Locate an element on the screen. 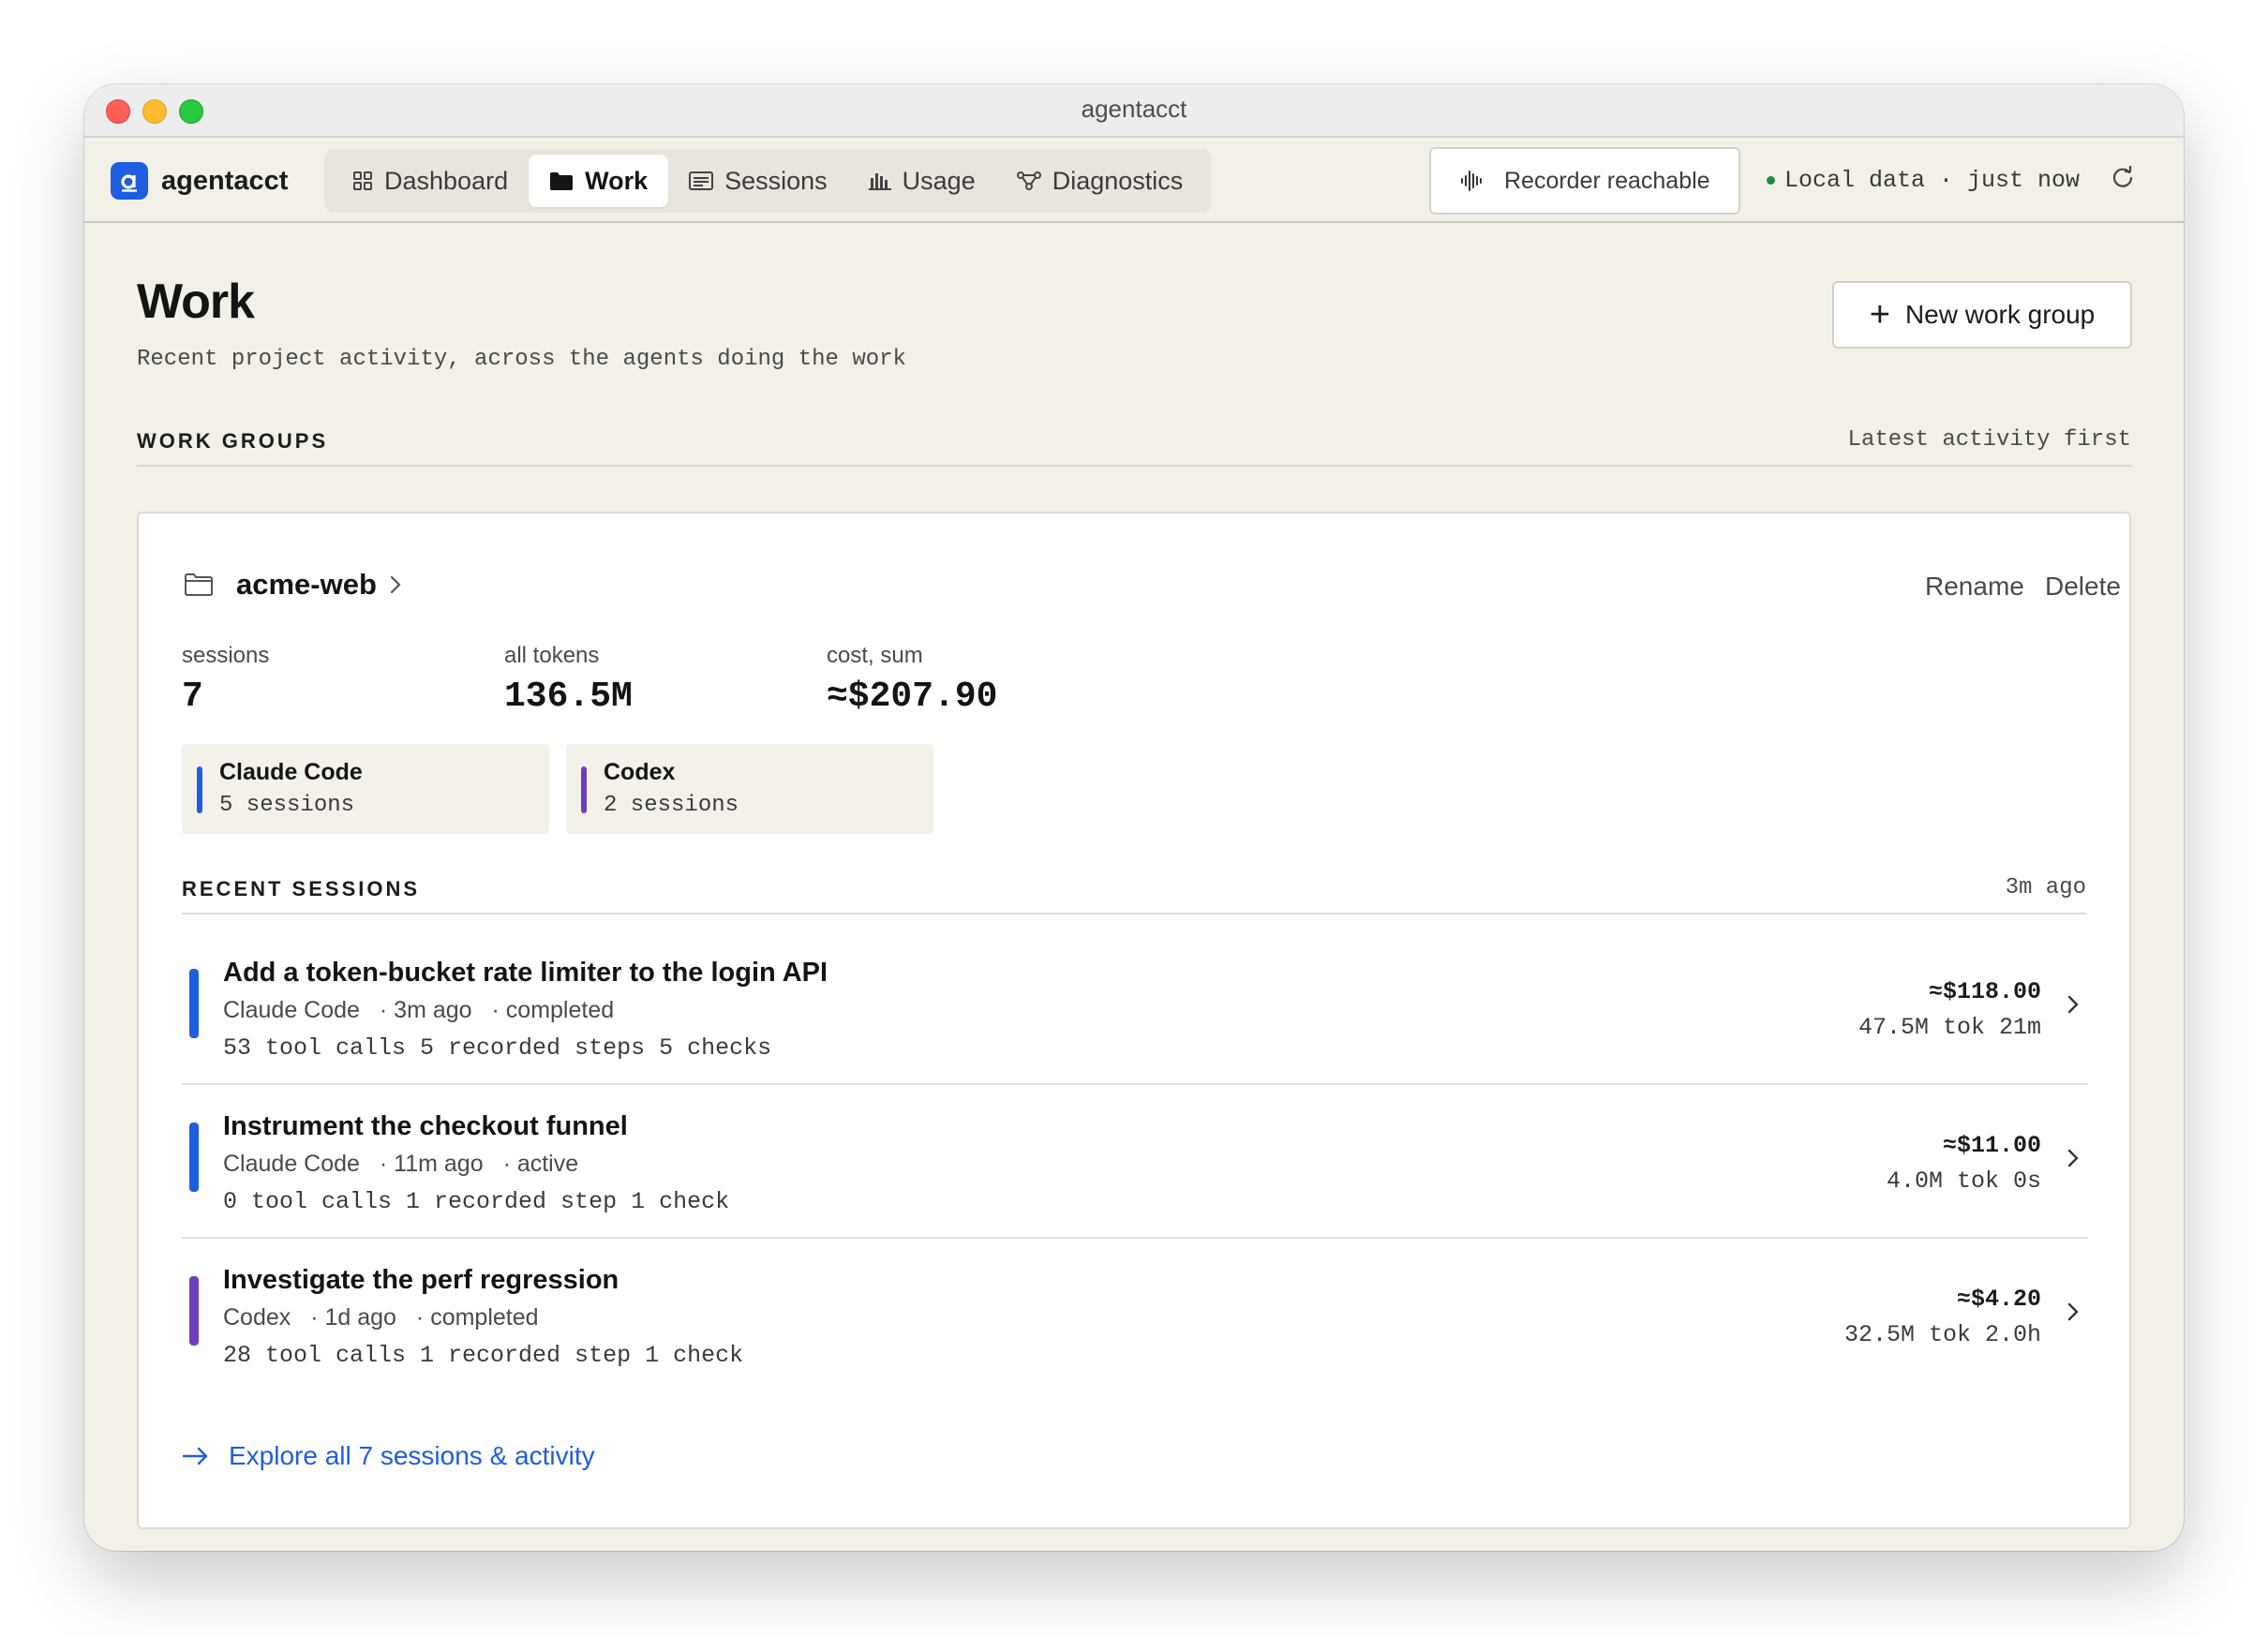 The height and width of the screenshot is (1636, 2268). nodes-icon is located at coordinates (1028, 180).